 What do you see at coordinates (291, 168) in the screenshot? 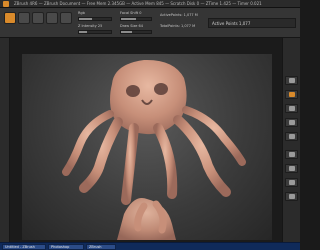
I see `move-view-icon` at bounding box center [291, 168].